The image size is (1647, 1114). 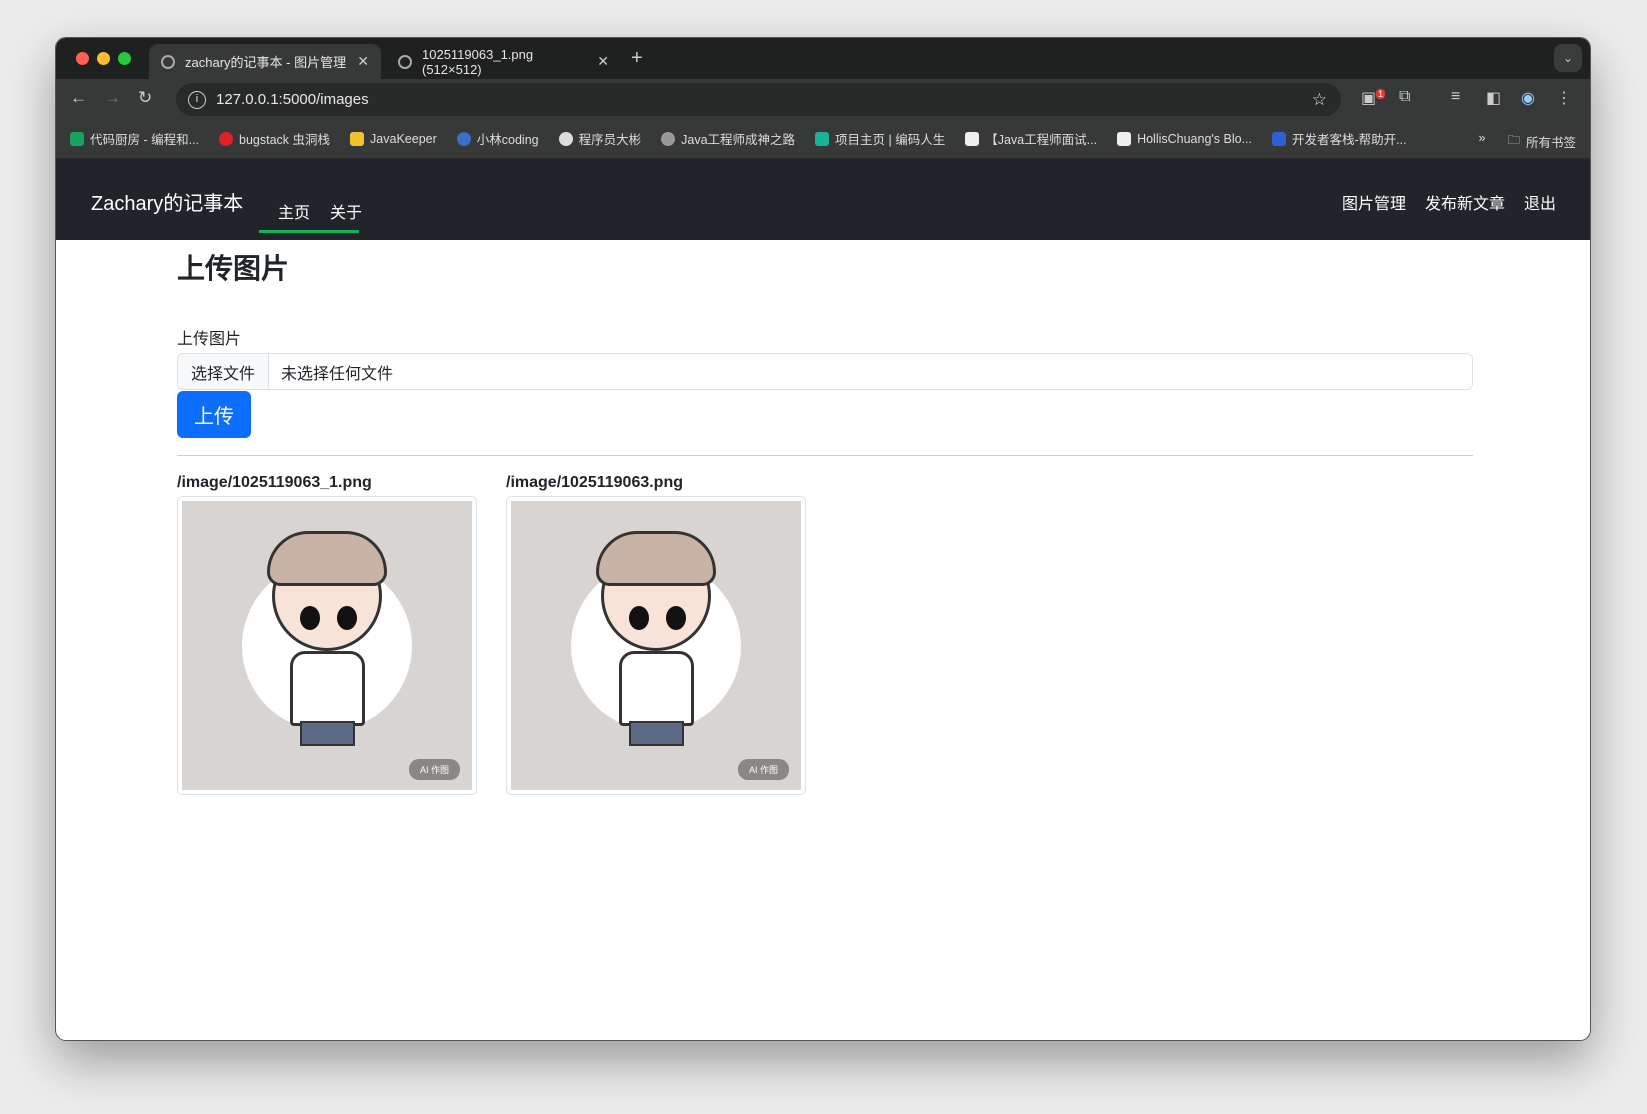 I want to click on bookmark-item: 项目主页 | 编码人生, so click(x=880, y=138).